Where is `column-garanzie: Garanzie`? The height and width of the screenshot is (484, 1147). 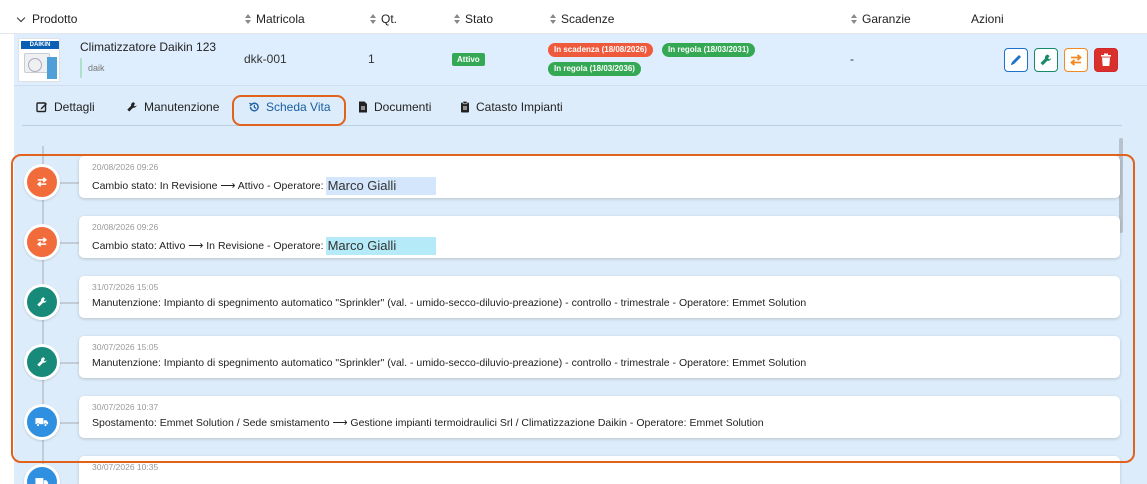
column-garanzie: Garanzie is located at coordinates (880, 19).